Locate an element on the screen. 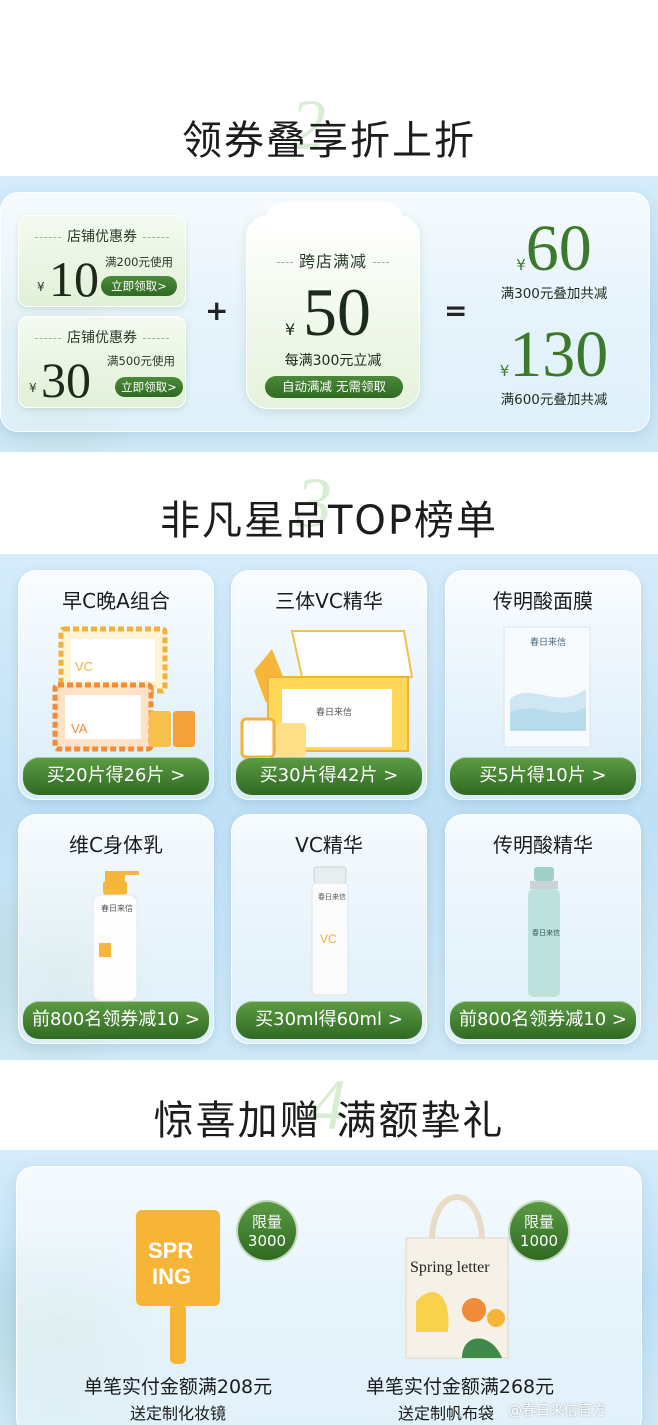 This screenshot has width=658, height=1425. equals-sign: = is located at coordinates (456, 310).